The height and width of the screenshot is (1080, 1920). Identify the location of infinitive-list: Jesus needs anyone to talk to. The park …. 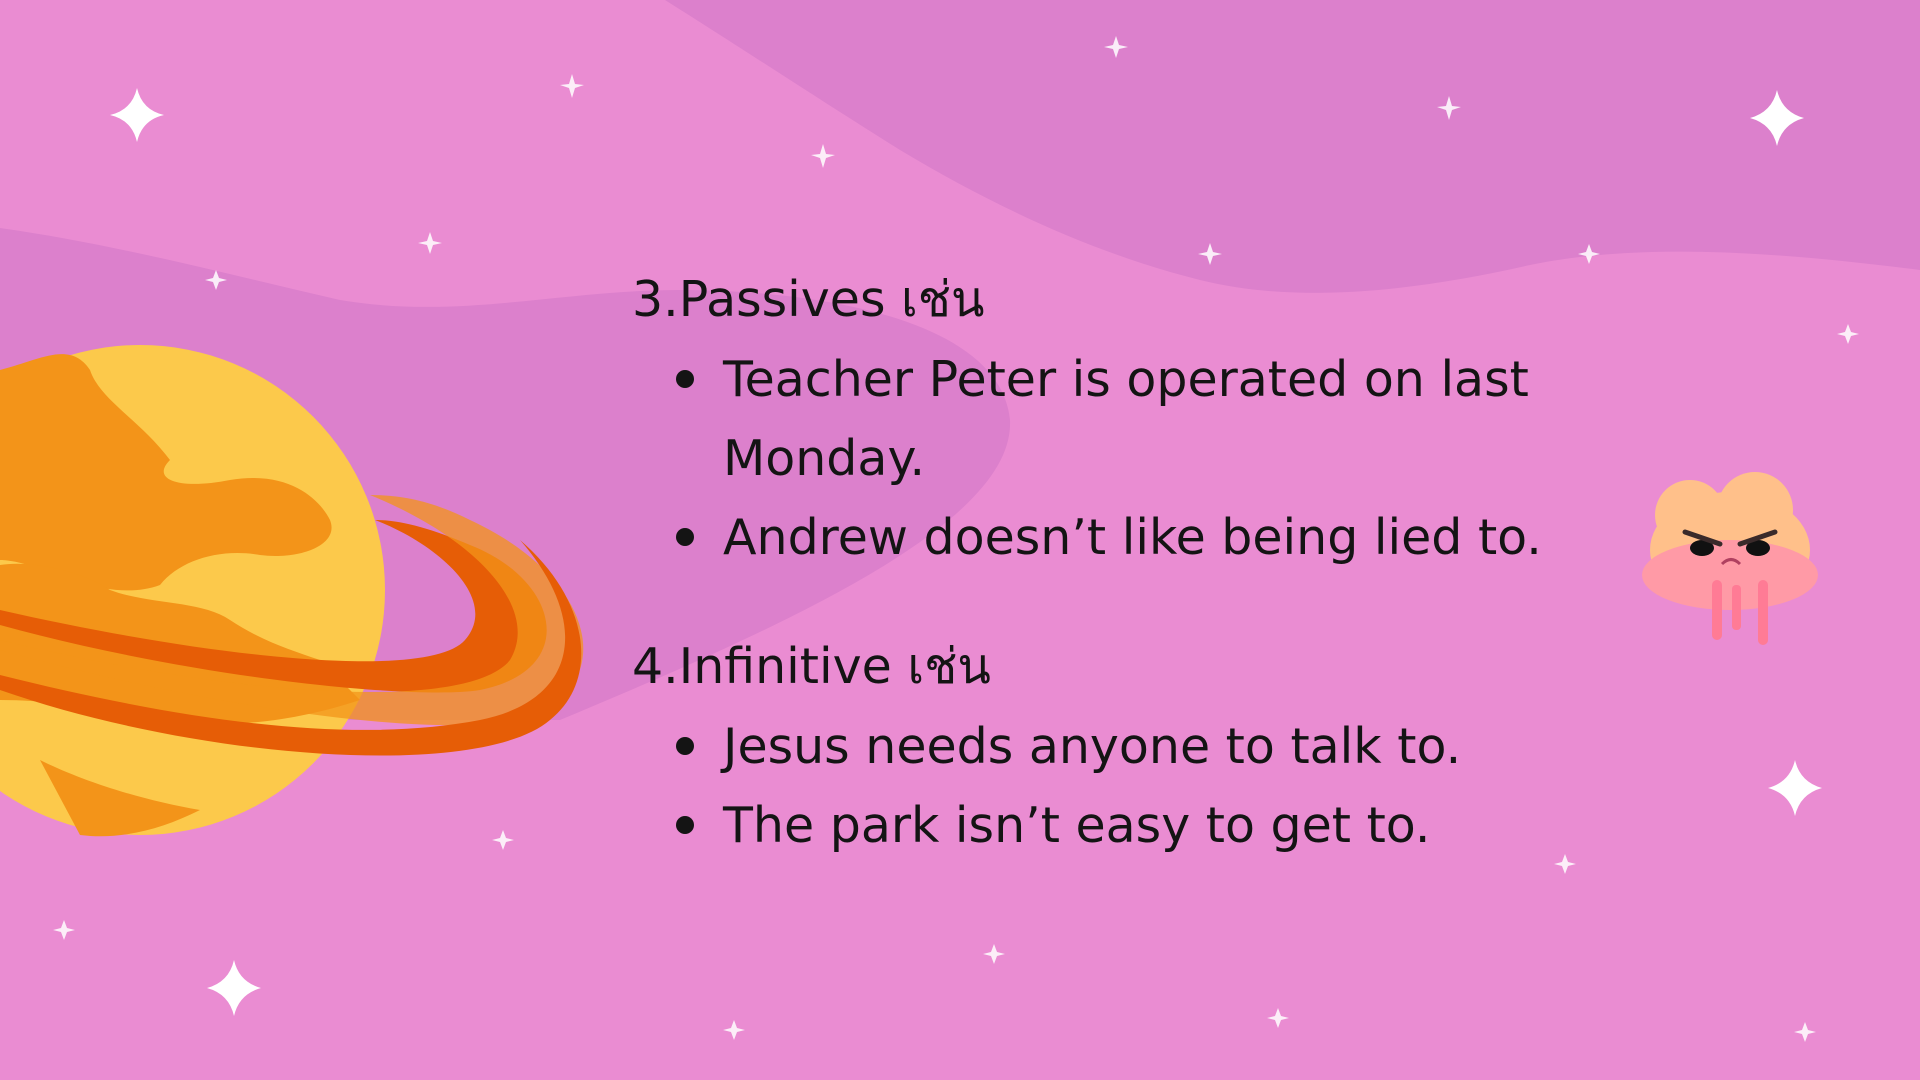
(1154, 786).